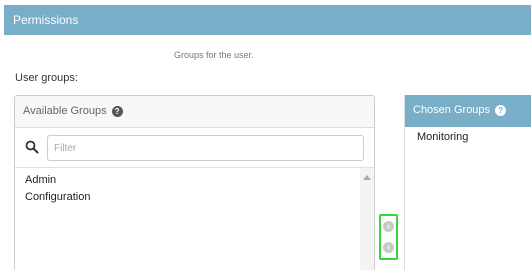 Image resolution: width=531 pixels, height=270 pixels. Describe the element at coordinates (214, 55) in the screenshot. I see `field-help-text: Groups for the user.` at that location.